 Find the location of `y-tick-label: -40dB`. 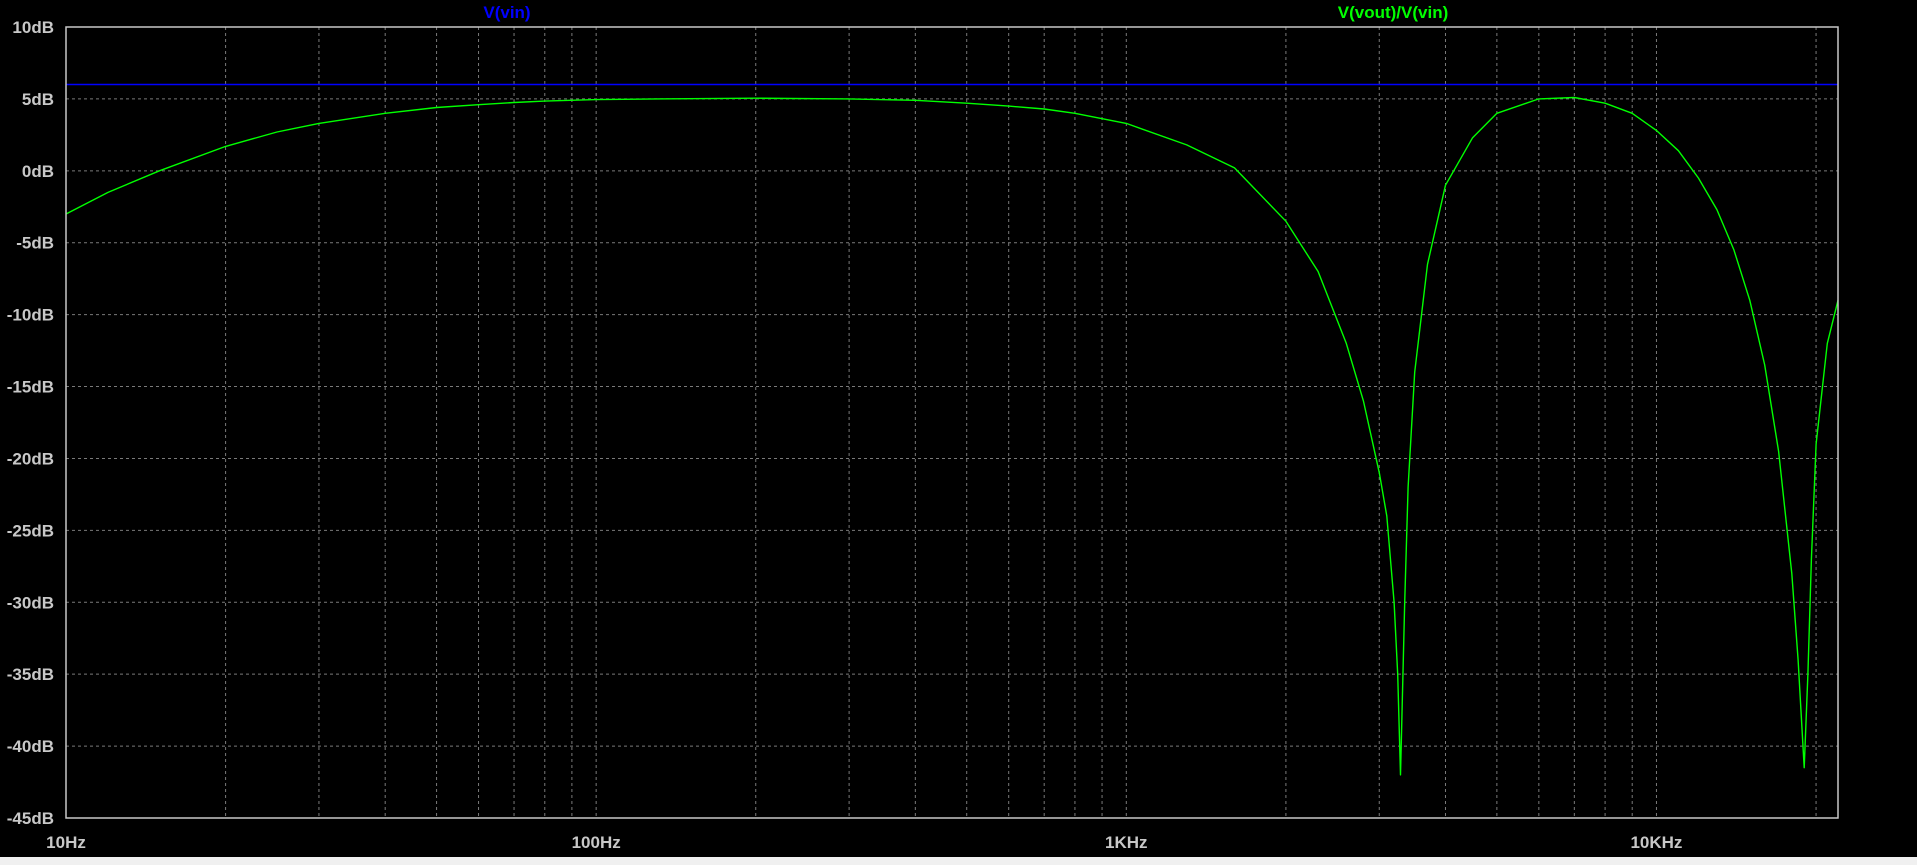

y-tick-label: -40dB is located at coordinates (30, 746).